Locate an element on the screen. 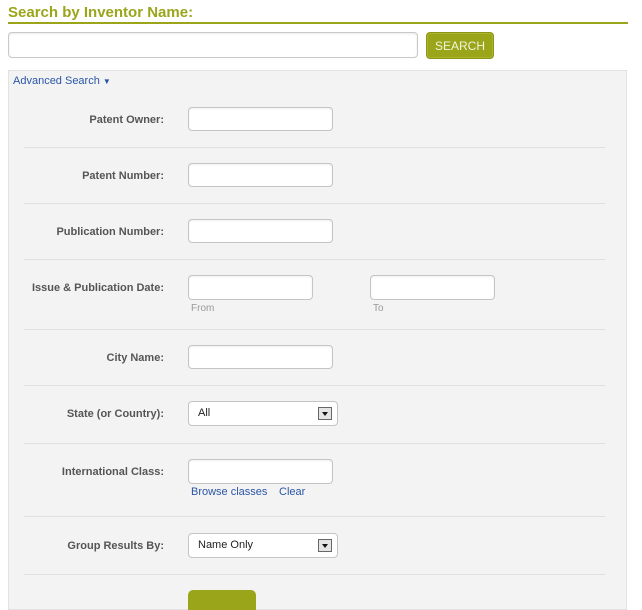  issue-date-from-input is located at coordinates (250, 287).